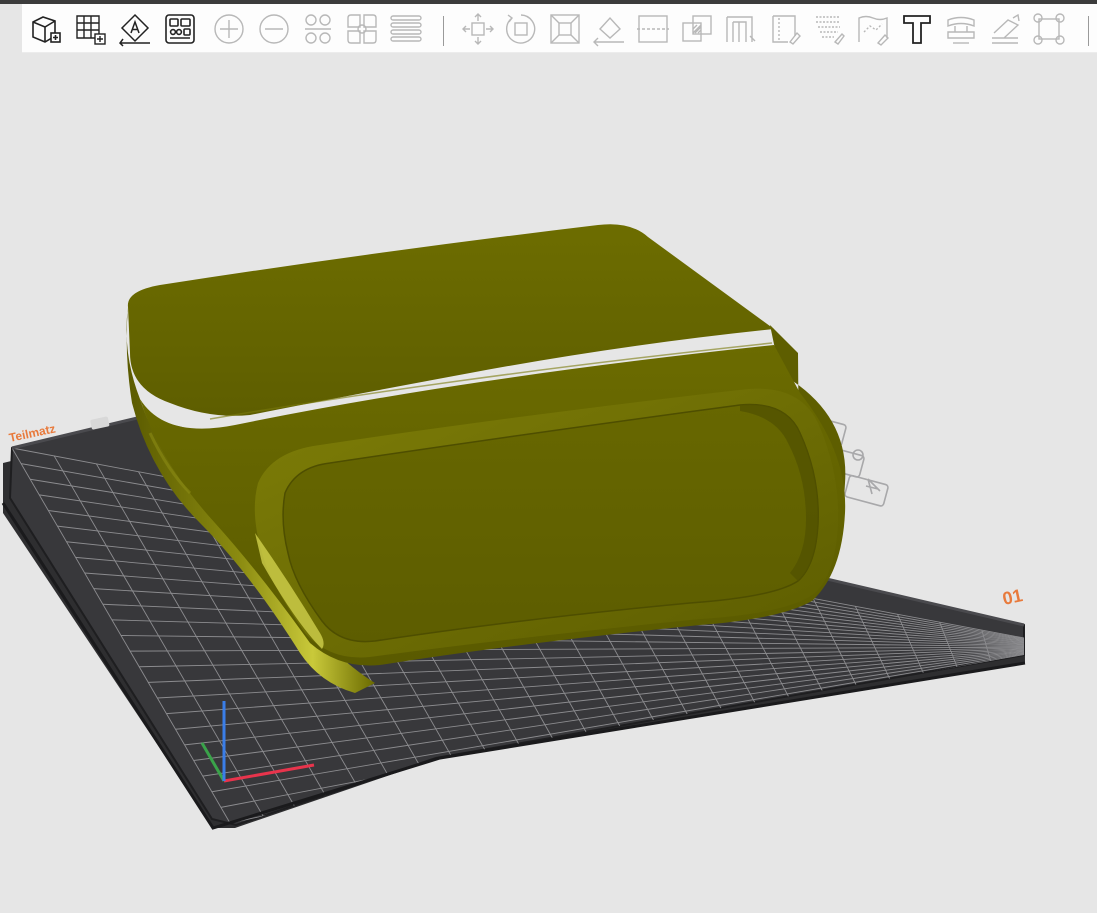  What do you see at coordinates (521, 29) in the screenshot?
I see `rotate-icon` at bounding box center [521, 29].